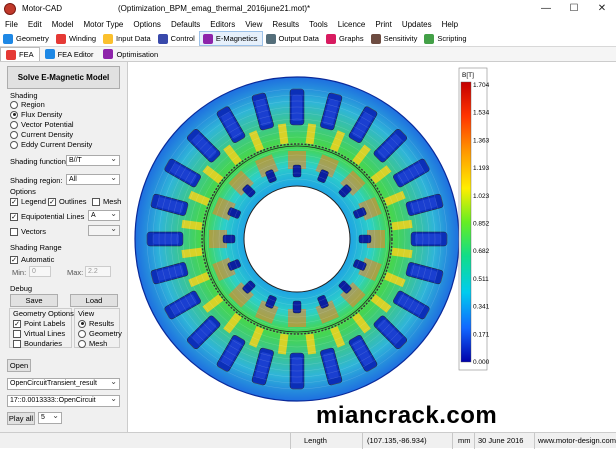 The height and width of the screenshot is (449, 616). What do you see at coordinates (481, 251) in the screenshot?
I see `legend-tick-label: 0.682` at bounding box center [481, 251].